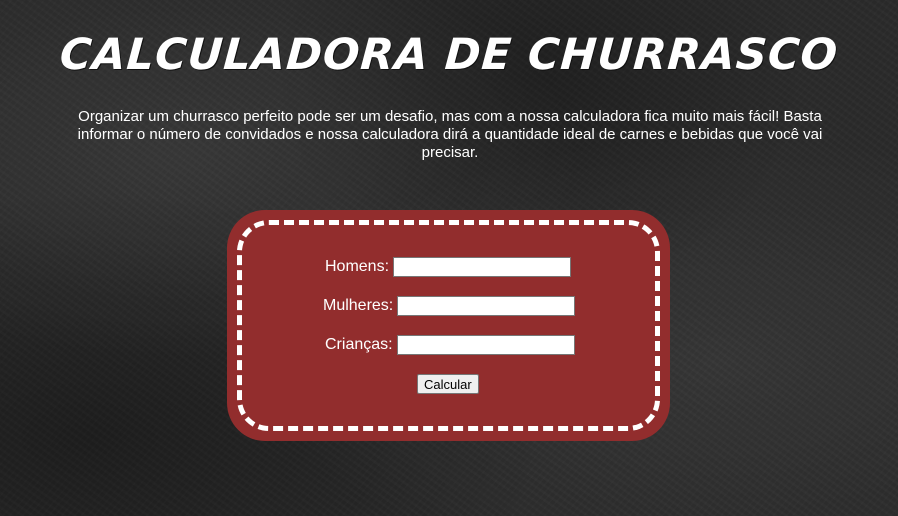 The width and height of the screenshot is (898, 516). Describe the element at coordinates (486, 306) in the screenshot. I see `mulheres-input` at that location.